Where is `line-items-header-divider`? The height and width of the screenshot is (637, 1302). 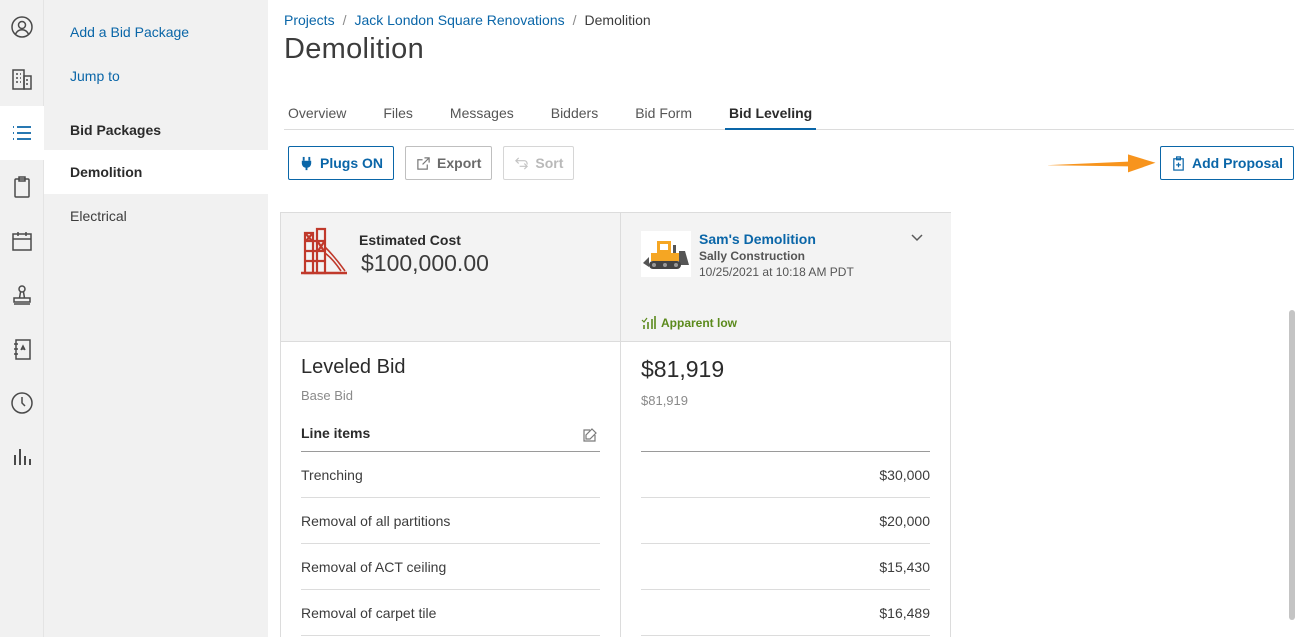
line-items-header-divider is located at coordinates (785, 438).